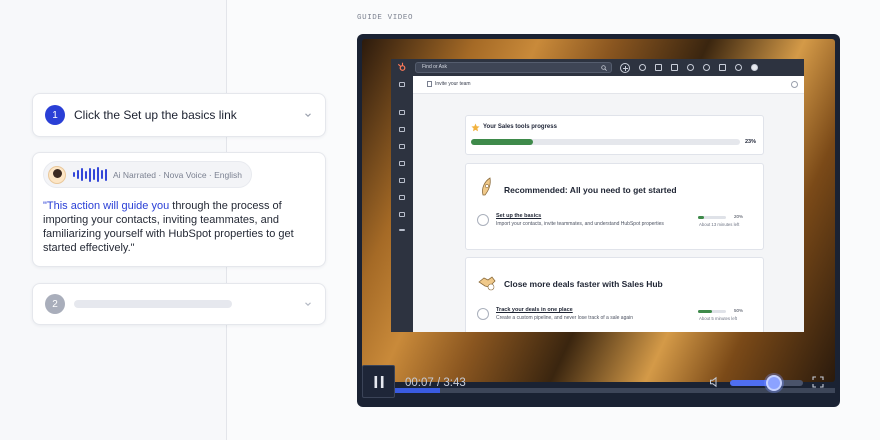  What do you see at coordinates (751, 142) in the screenshot?
I see `progress-percent: 23%` at bounding box center [751, 142].